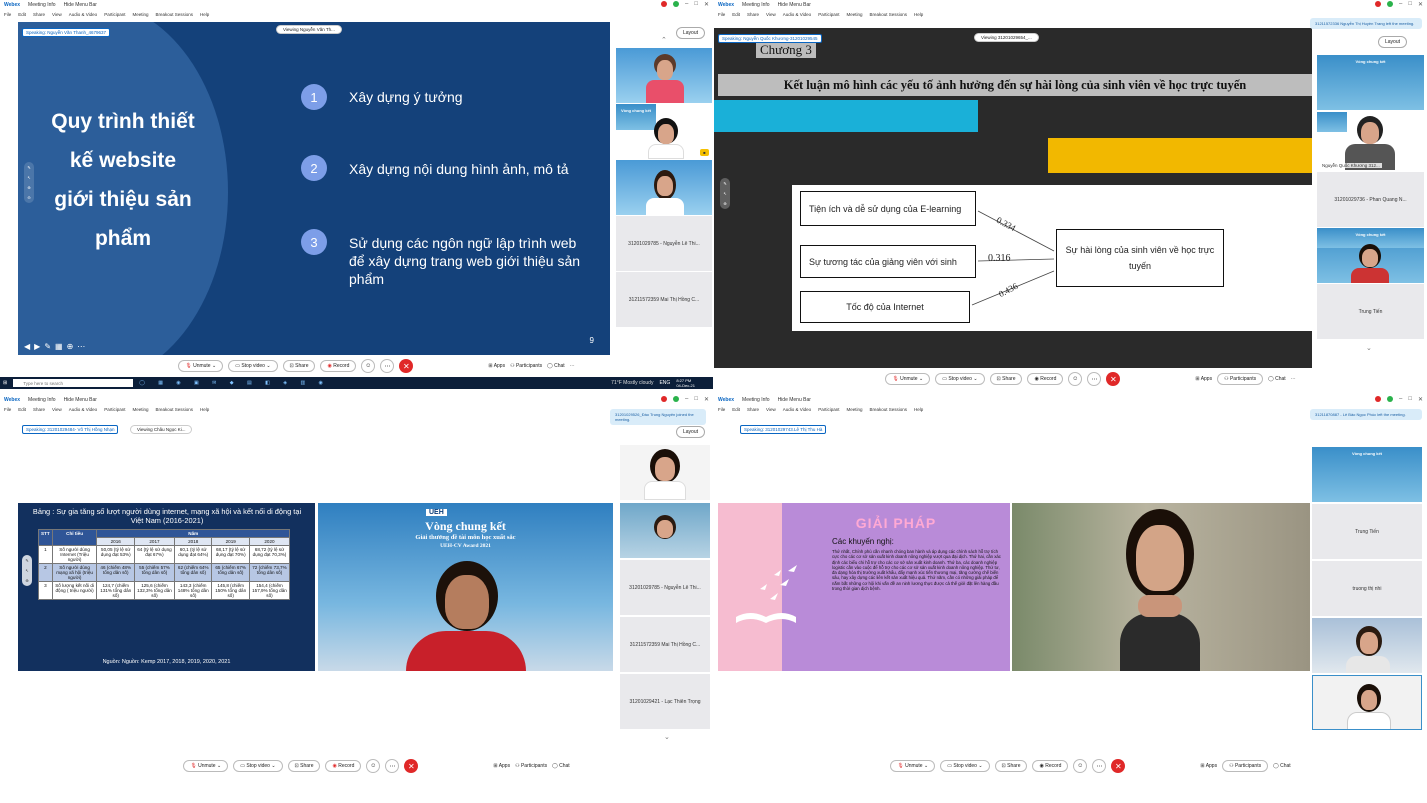  Describe the element at coordinates (47, 346) in the screenshot. I see `pen-tool-icon: ✎` at that location.